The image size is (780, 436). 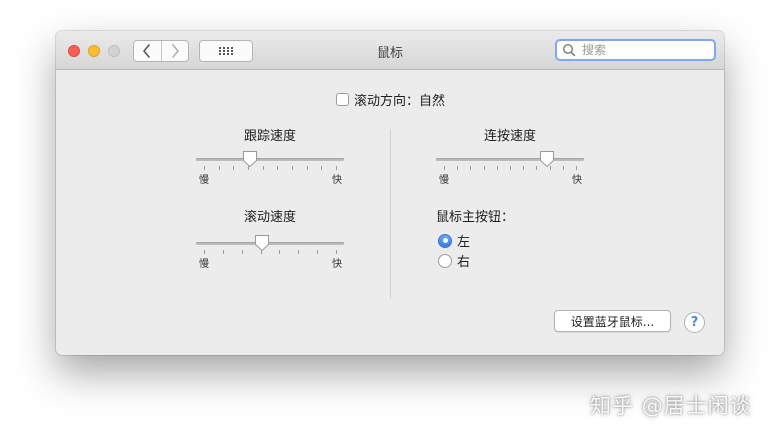 What do you see at coordinates (342, 99) in the screenshot?
I see `scroll-direction-checkbox` at bounding box center [342, 99].